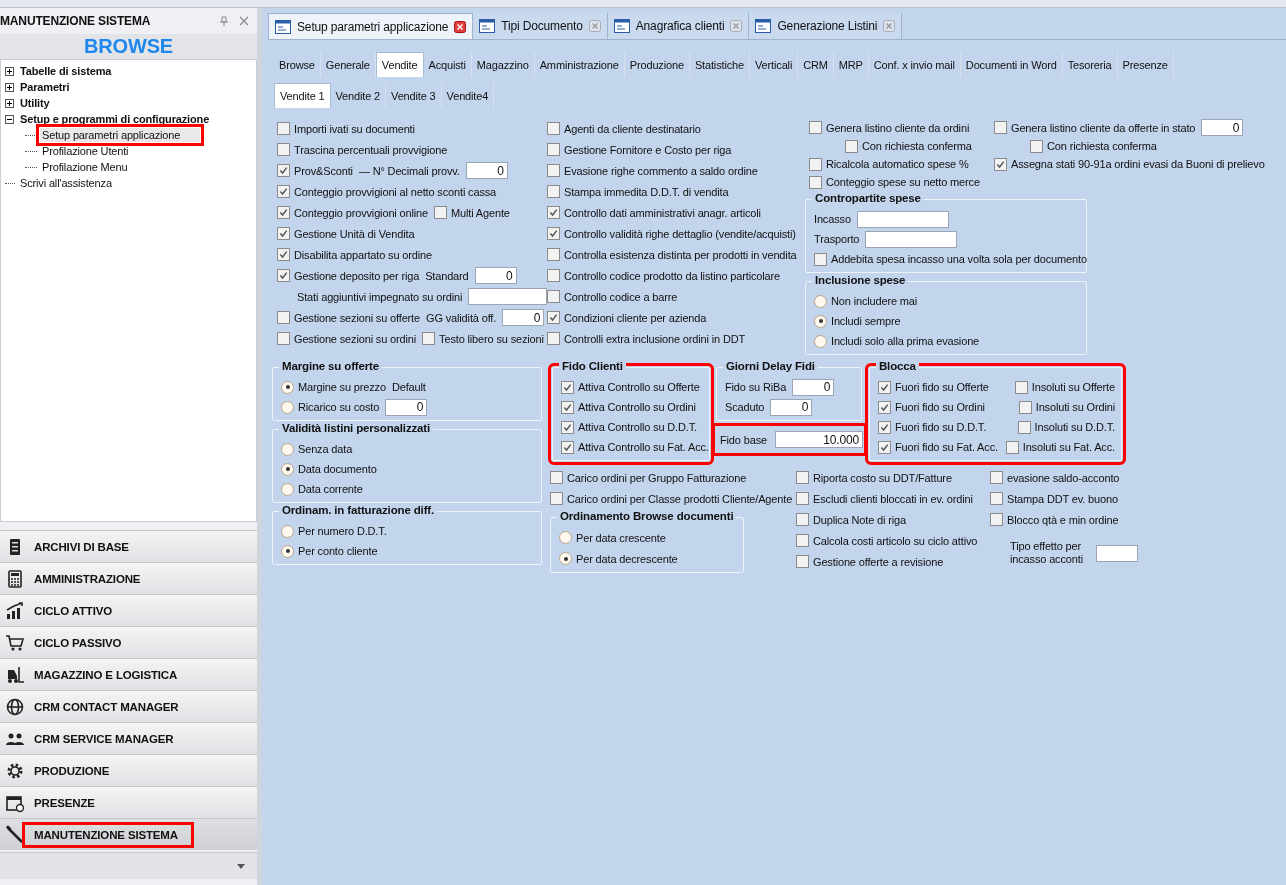 The height and width of the screenshot is (885, 1286). I want to click on nav-button: PRESENZE, so click(128, 802).